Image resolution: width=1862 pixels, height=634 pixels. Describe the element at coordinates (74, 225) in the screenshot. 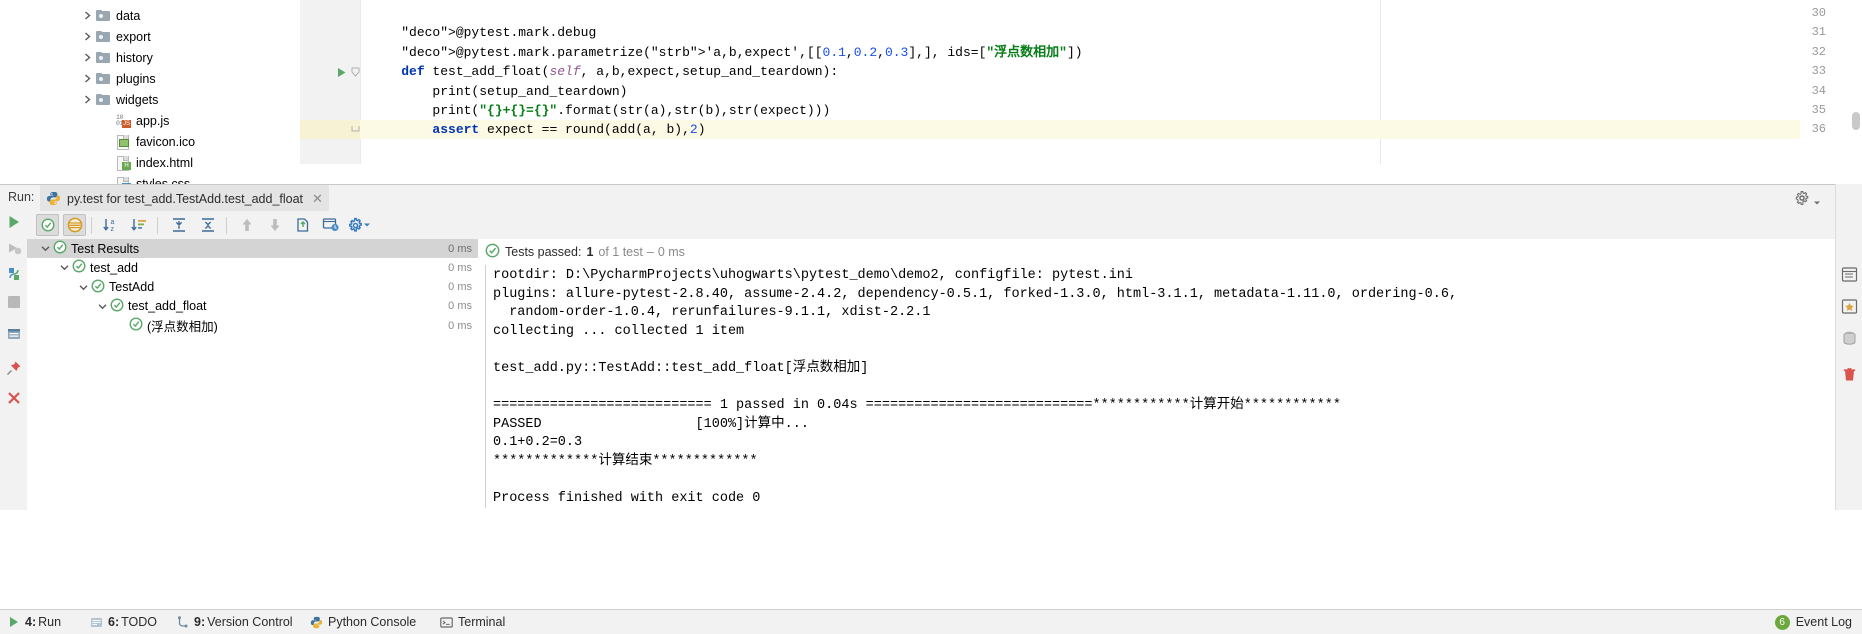

I see `show-ignored-button` at that location.